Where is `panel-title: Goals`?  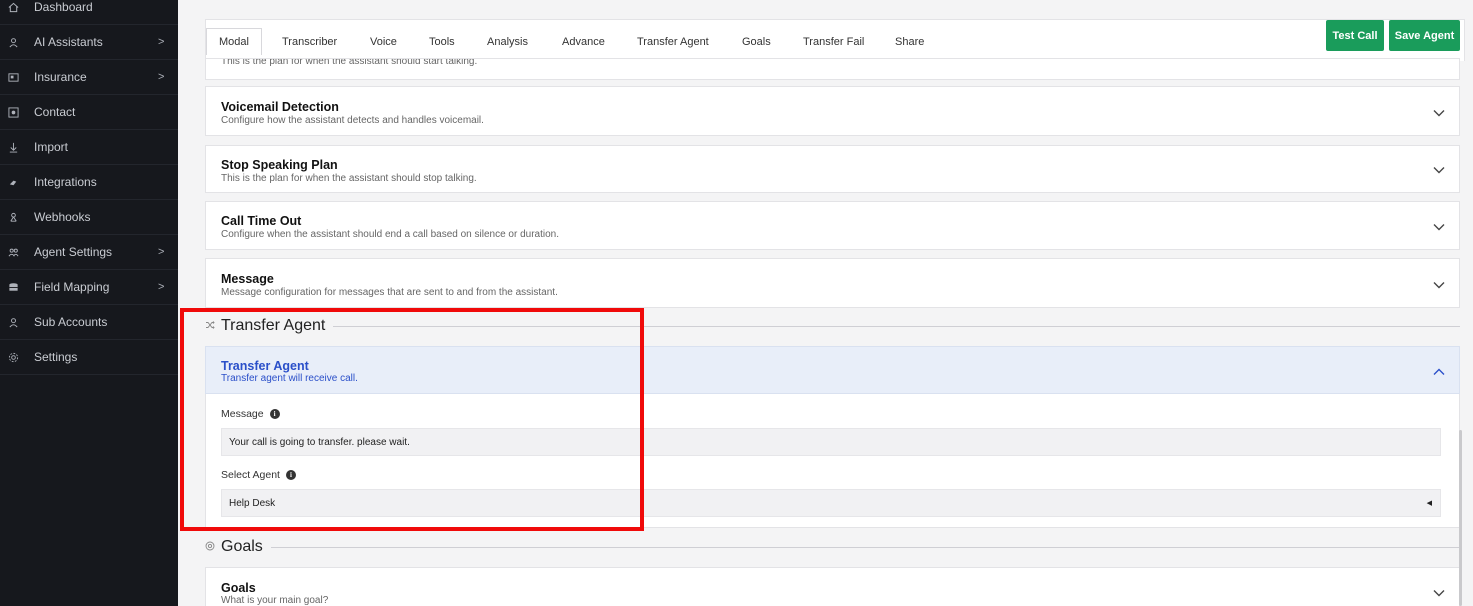 panel-title: Goals is located at coordinates (238, 588).